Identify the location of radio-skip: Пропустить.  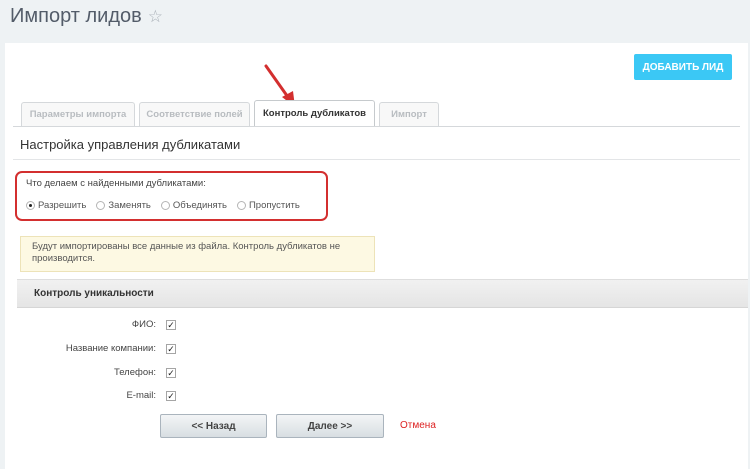
(268, 205).